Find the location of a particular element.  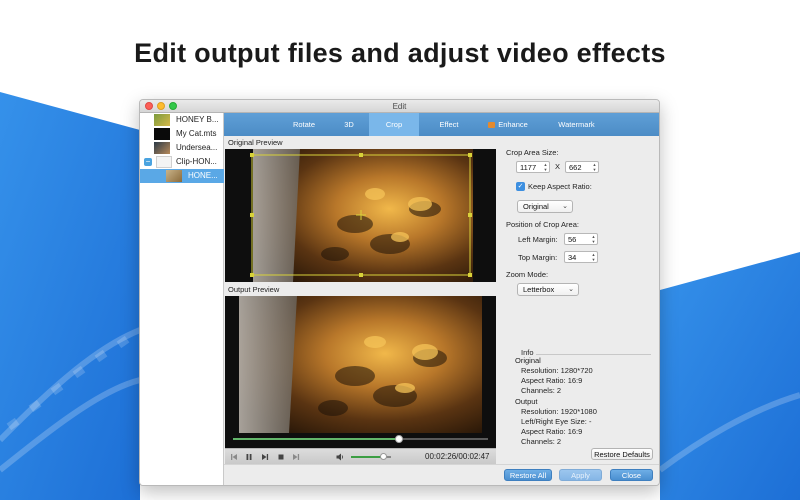

play-forward-icon is located at coordinates (265, 457).